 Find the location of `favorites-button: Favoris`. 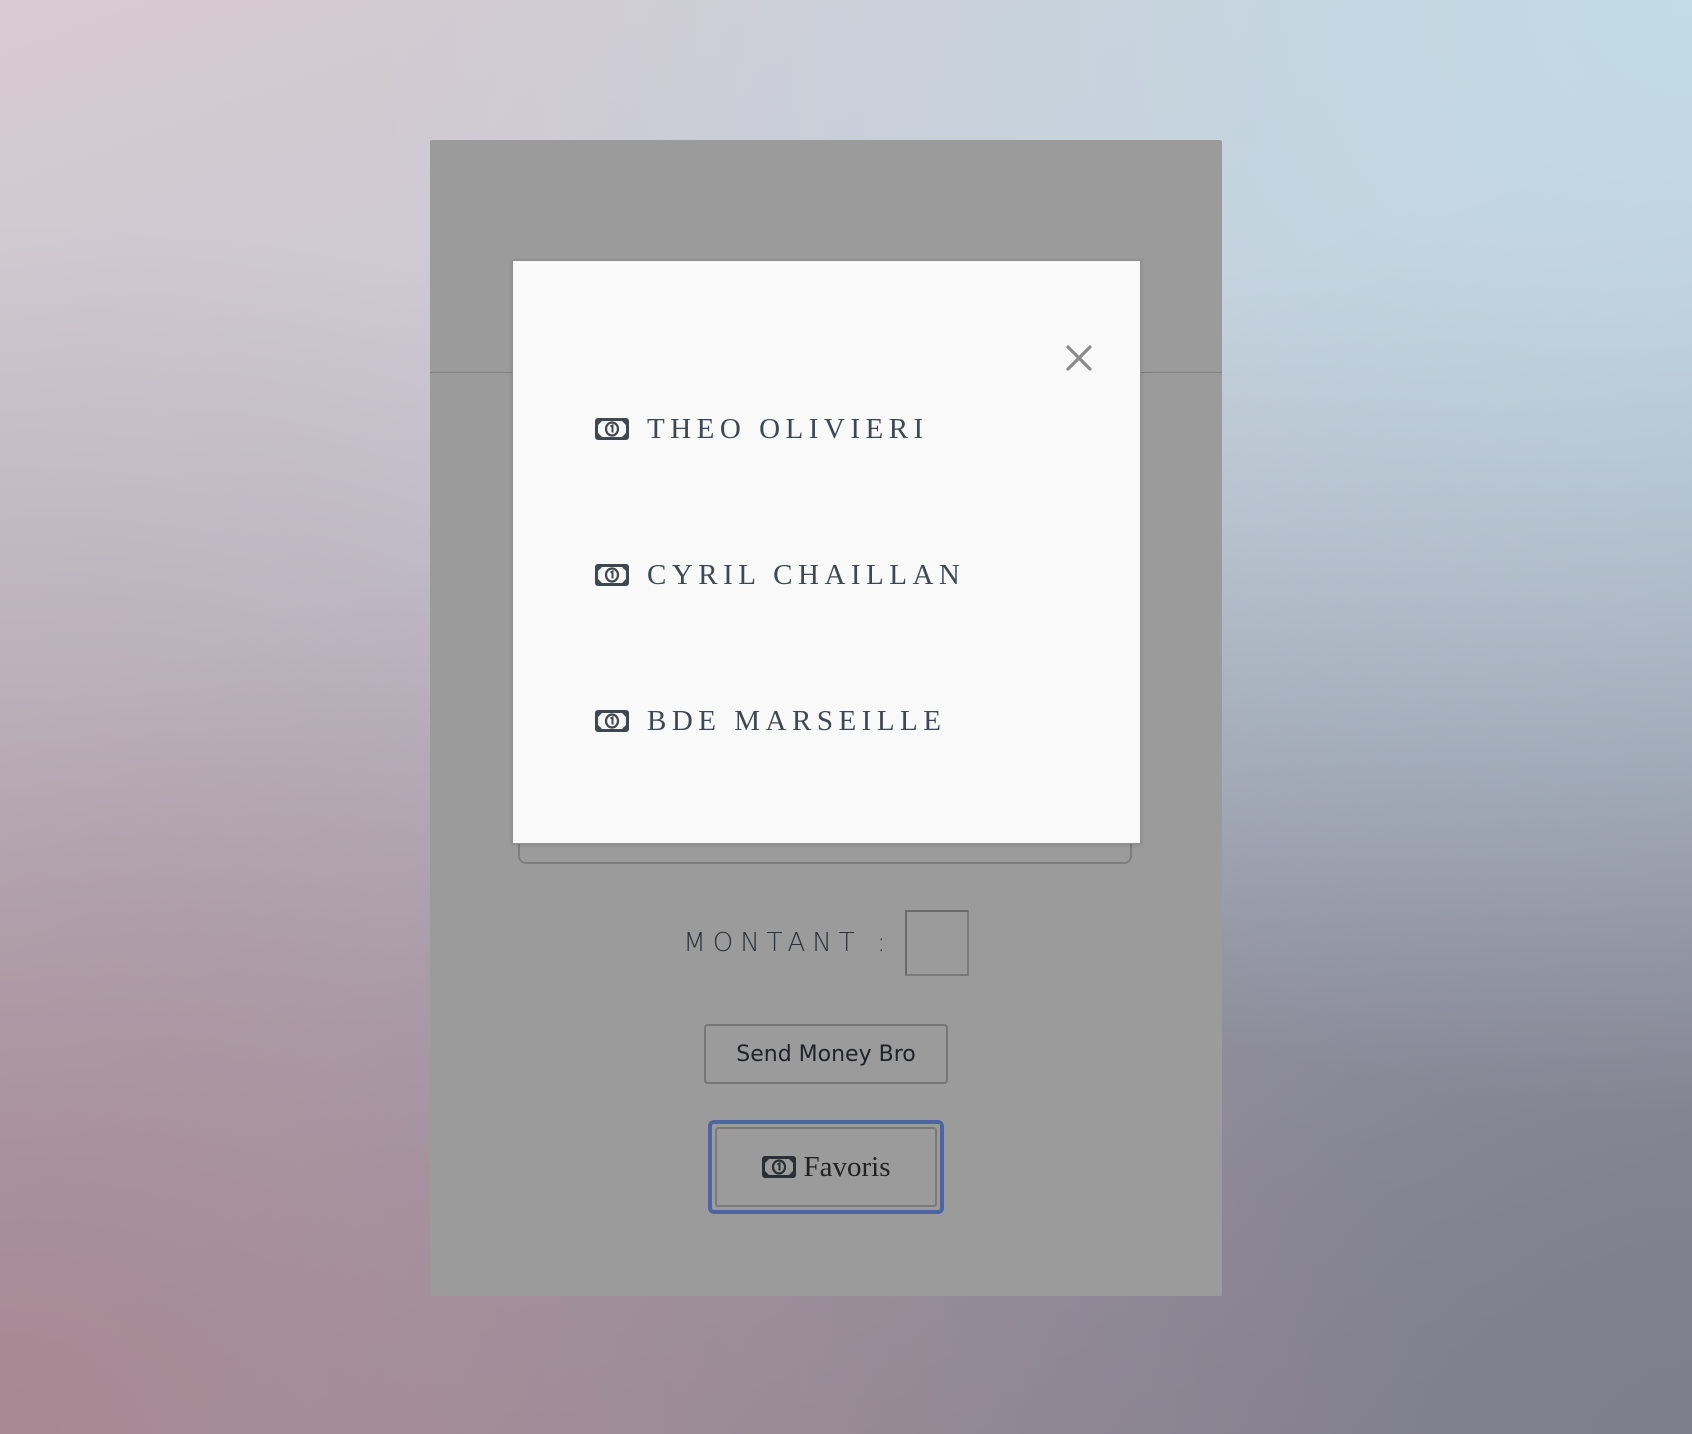

favorites-button: Favoris is located at coordinates (826, 1167).